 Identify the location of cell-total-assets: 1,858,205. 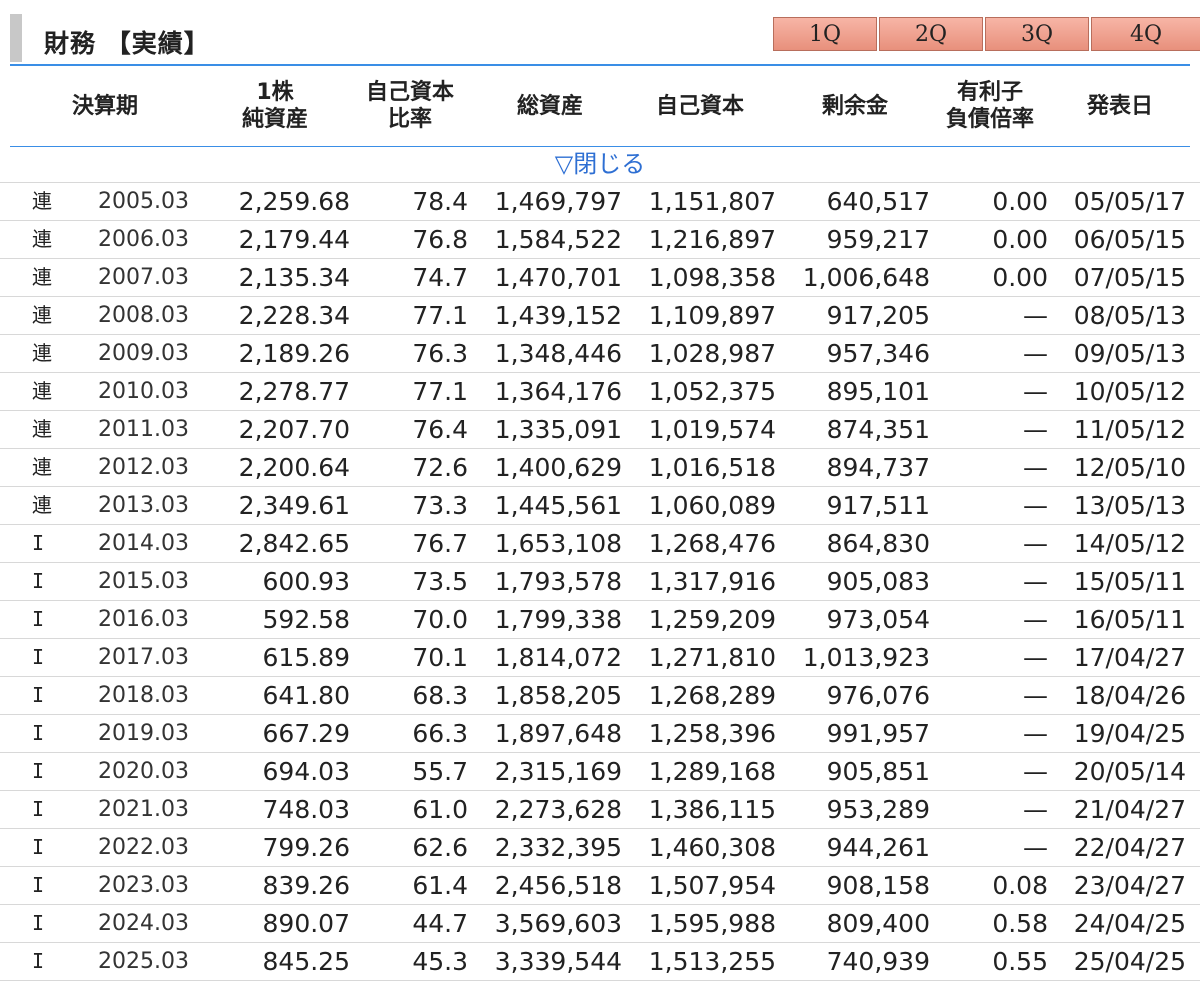
(558, 695).